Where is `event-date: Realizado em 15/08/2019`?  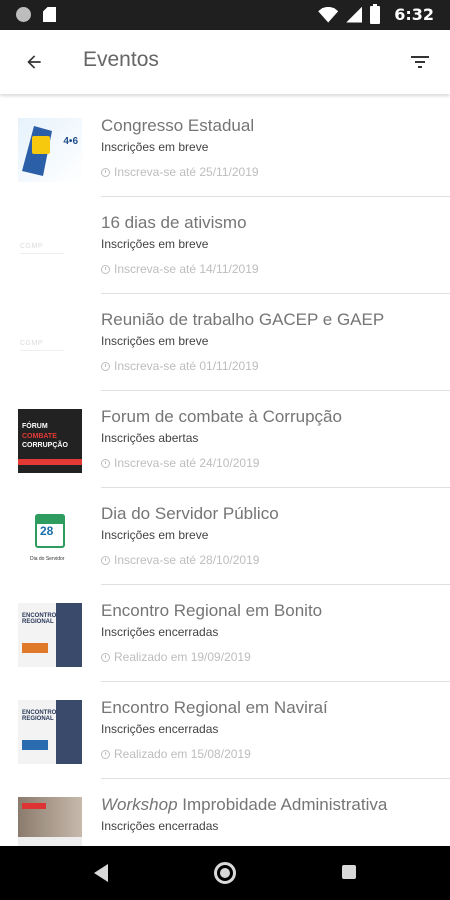
event-date: Realizado em 15/08/2019 is located at coordinates (182, 754).